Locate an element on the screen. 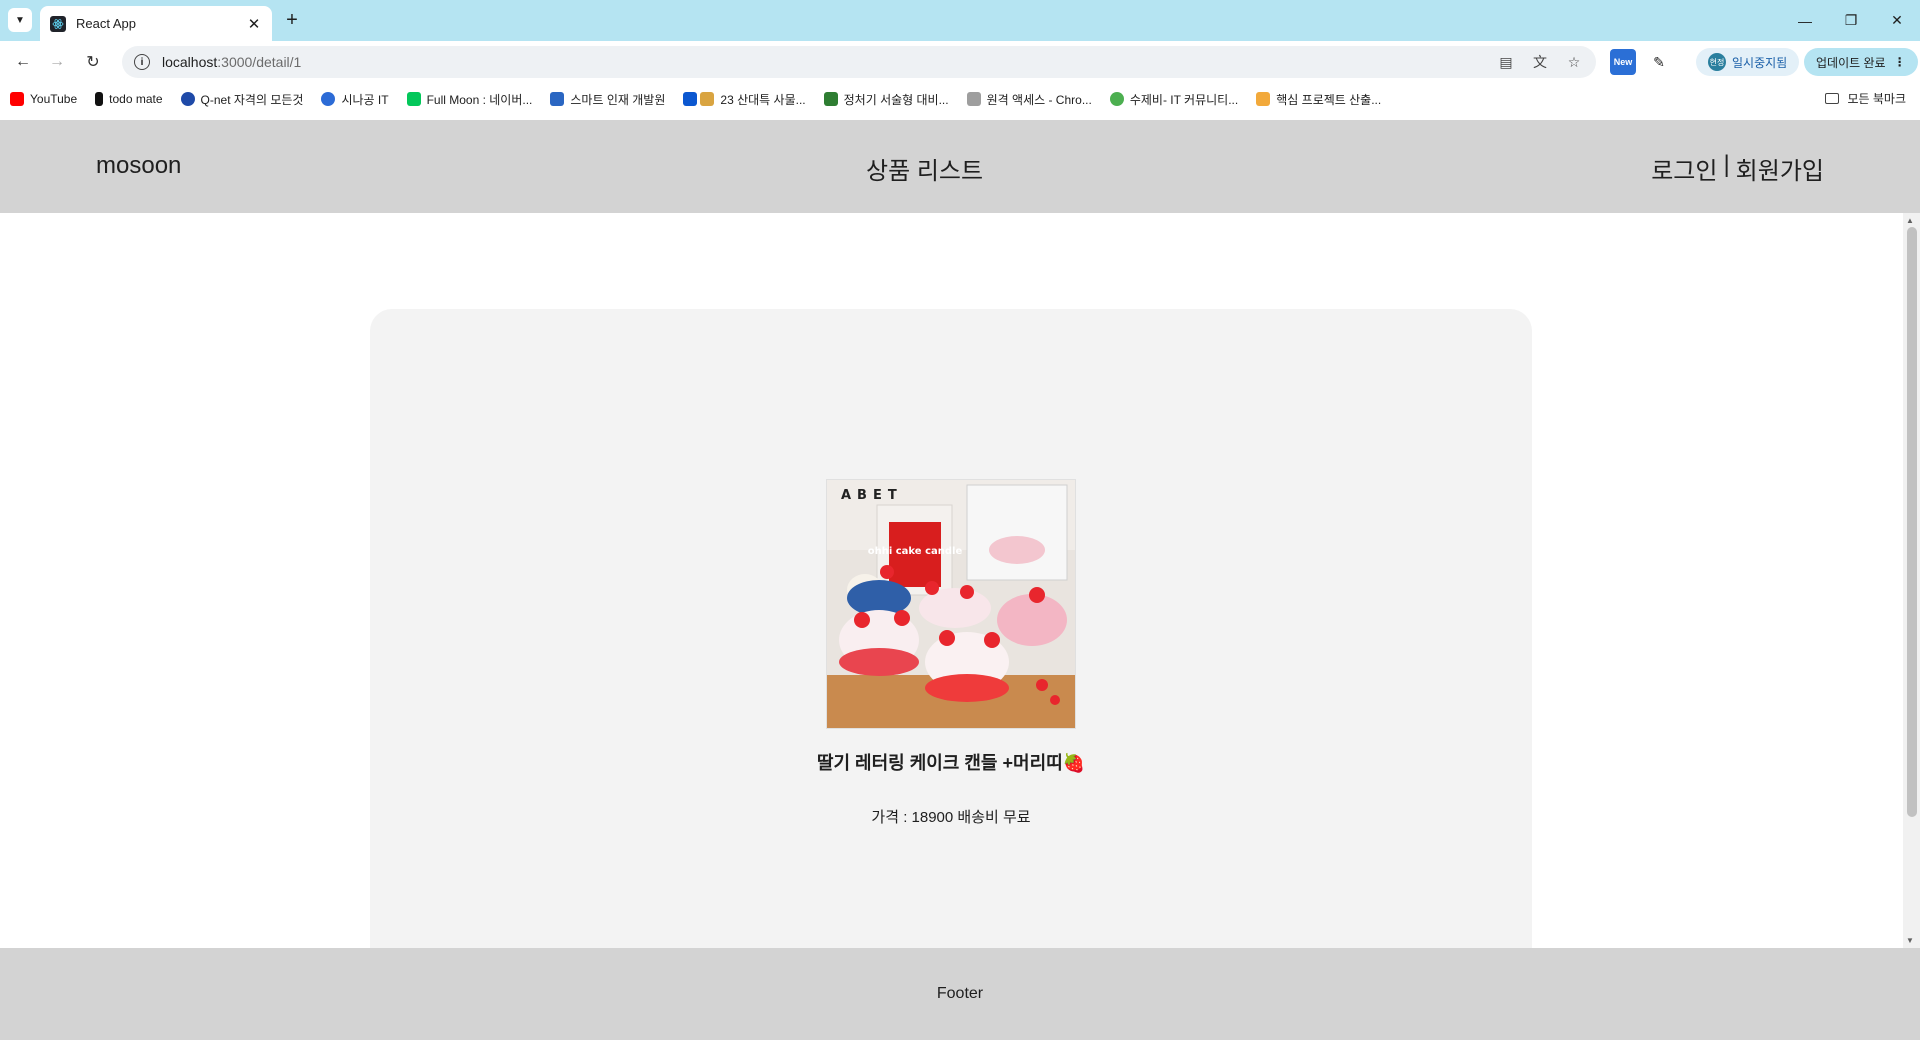 The width and height of the screenshot is (1920, 1040). bookmark-todo-mate: todo mate is located at coordinates (129, 99).